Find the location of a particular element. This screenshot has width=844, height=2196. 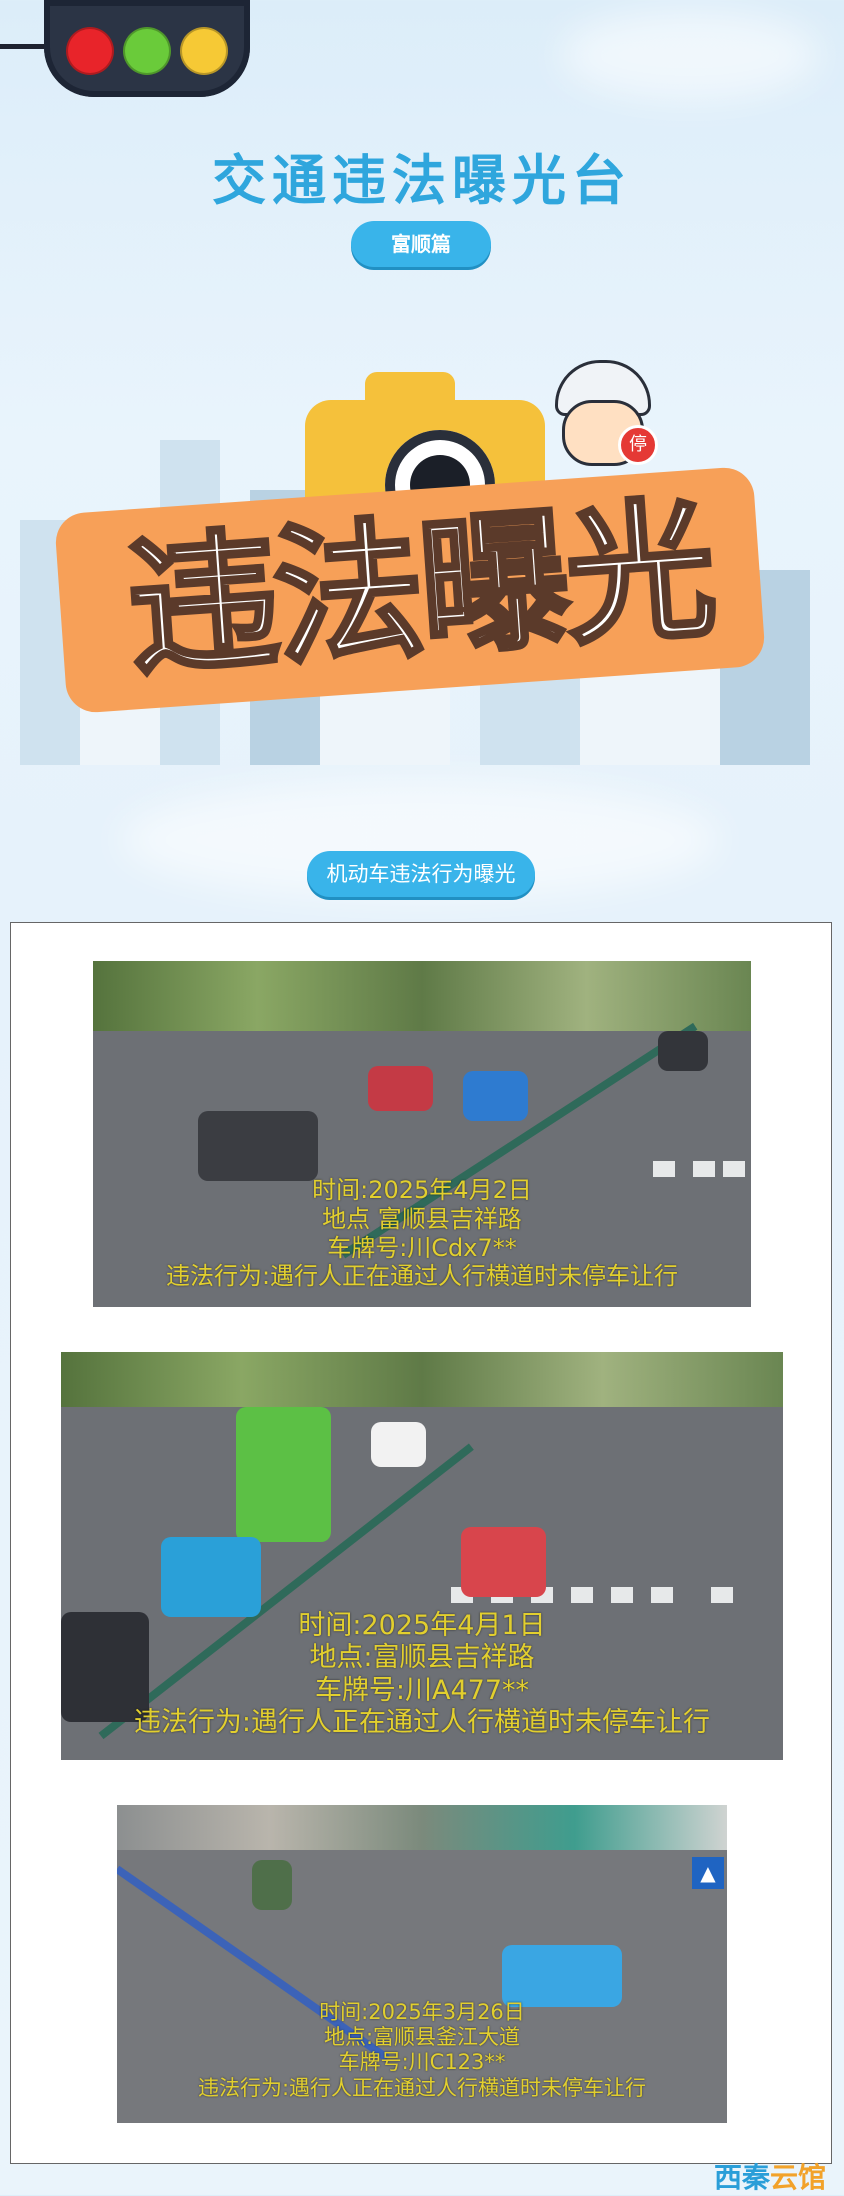

section-label-pill: 机动车违法行为曝光 is located at coordinates (421, 874).